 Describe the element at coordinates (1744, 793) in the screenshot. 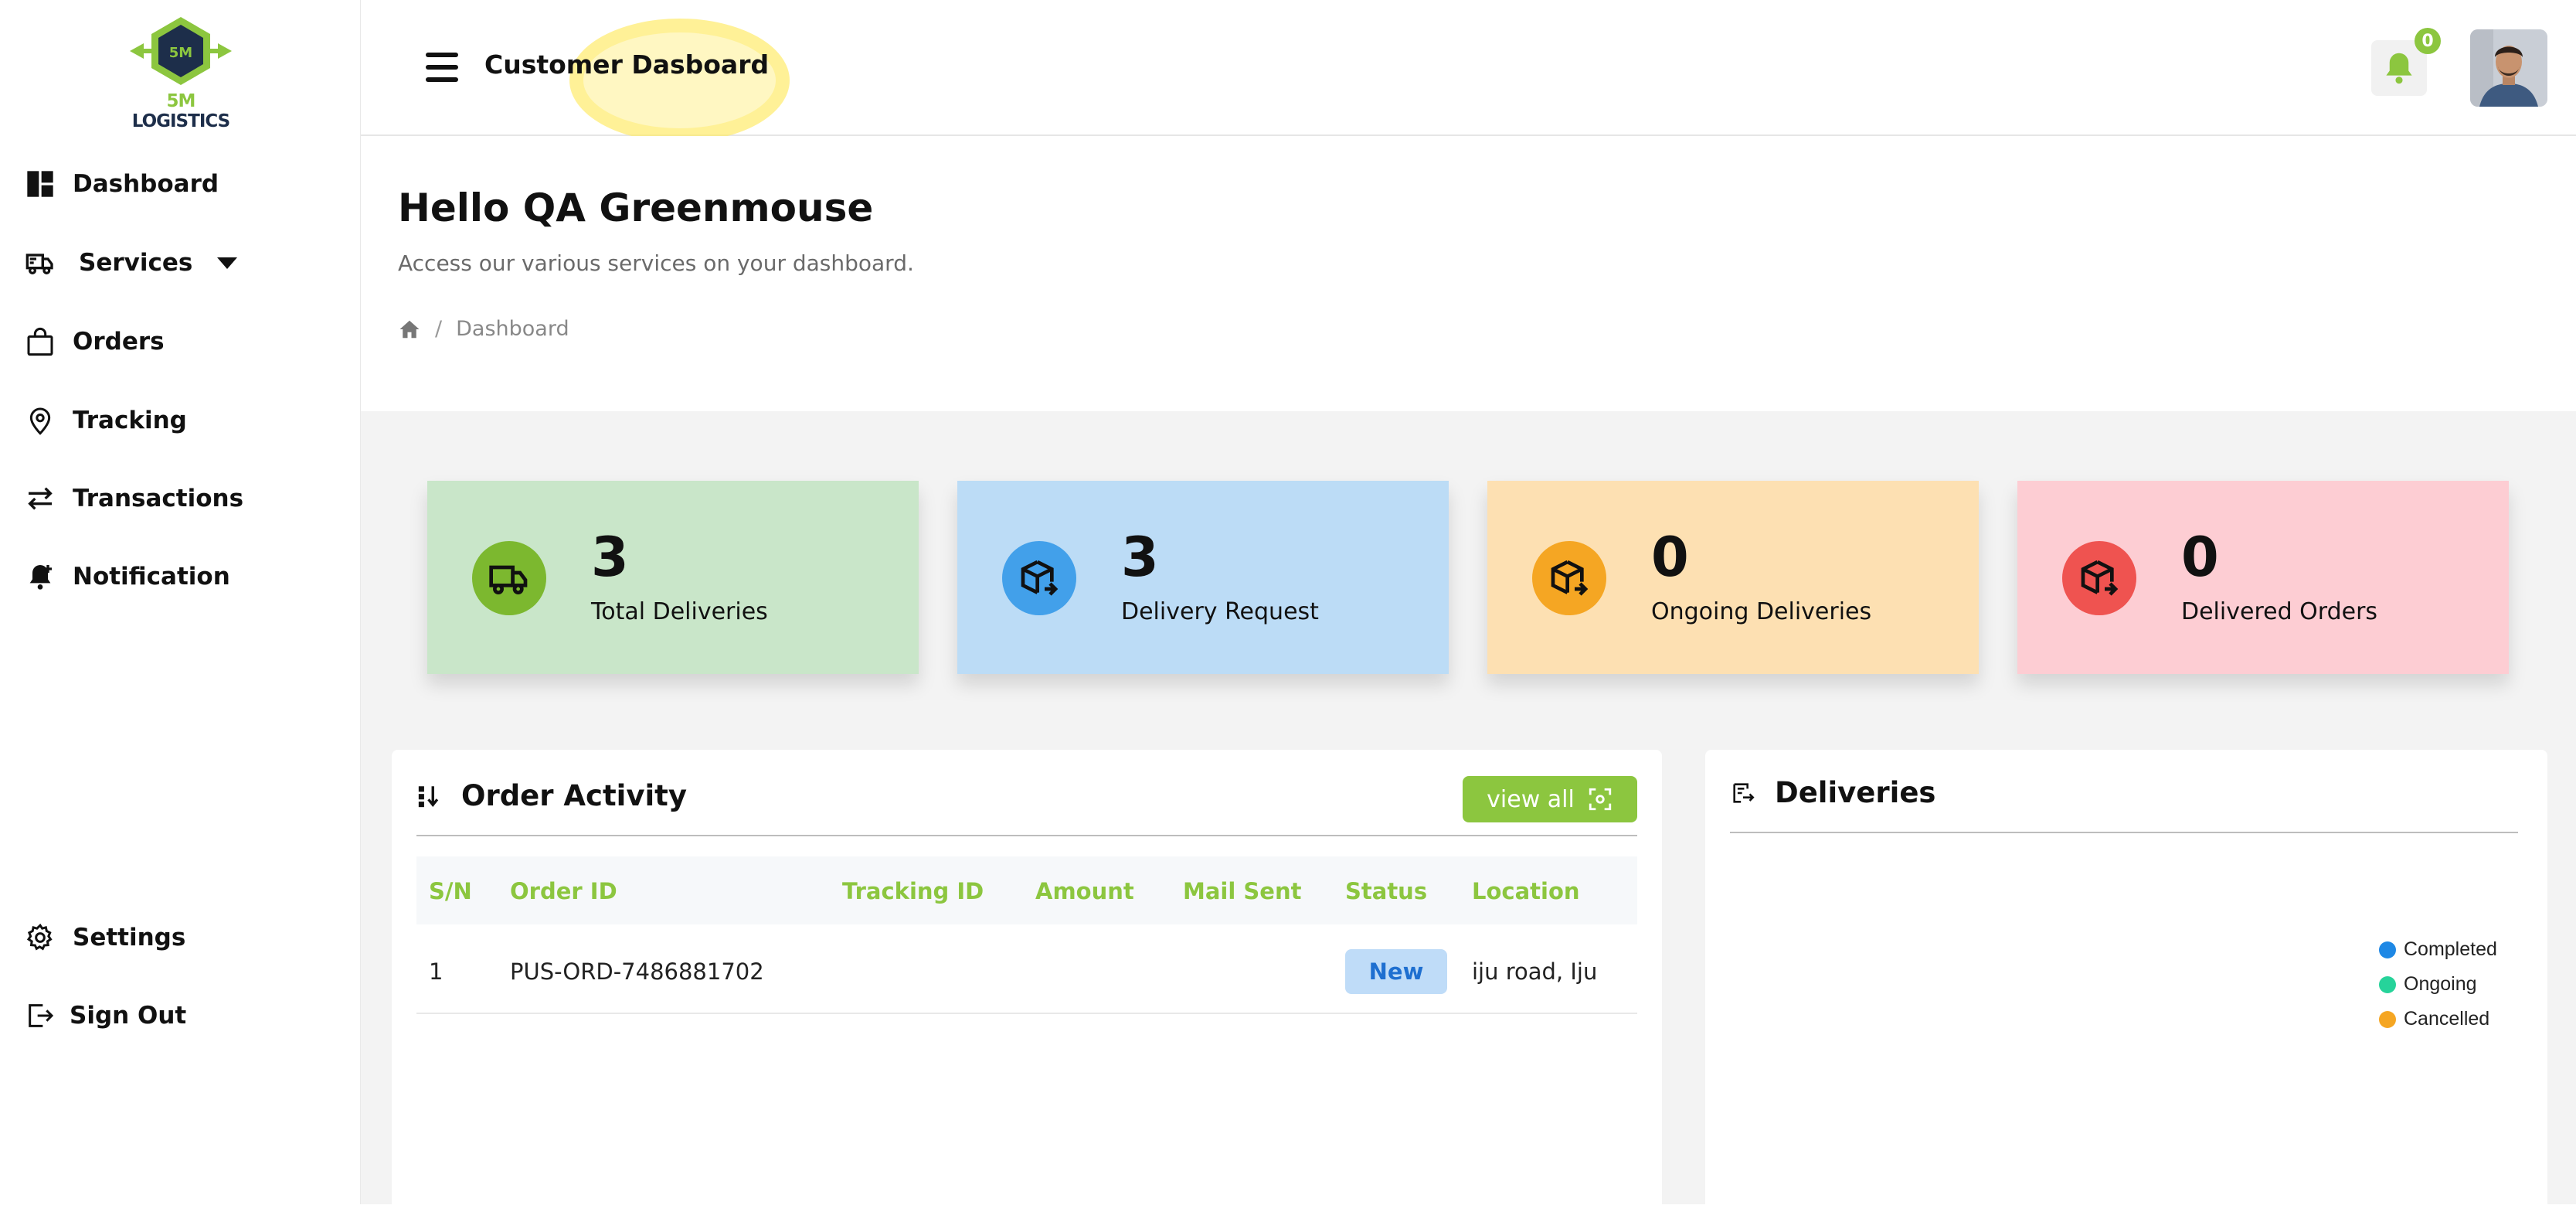

I see `delivery-list-icon` at that location.